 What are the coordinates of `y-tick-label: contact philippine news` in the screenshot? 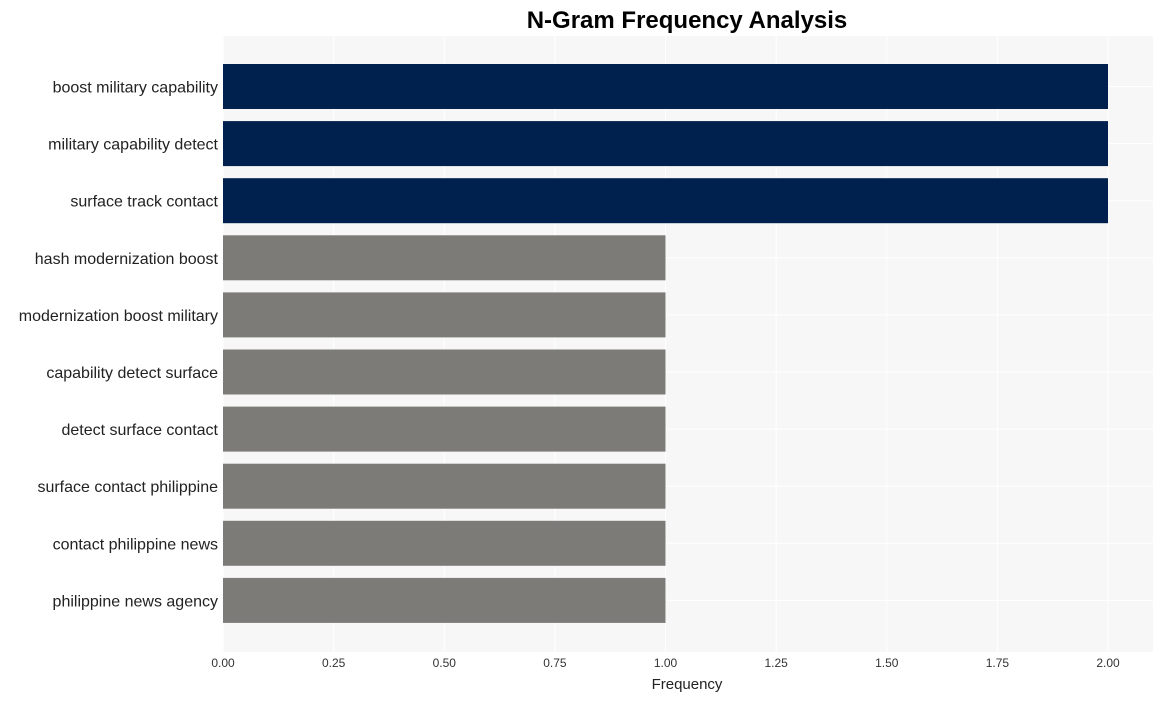 It's located at (135, 544).